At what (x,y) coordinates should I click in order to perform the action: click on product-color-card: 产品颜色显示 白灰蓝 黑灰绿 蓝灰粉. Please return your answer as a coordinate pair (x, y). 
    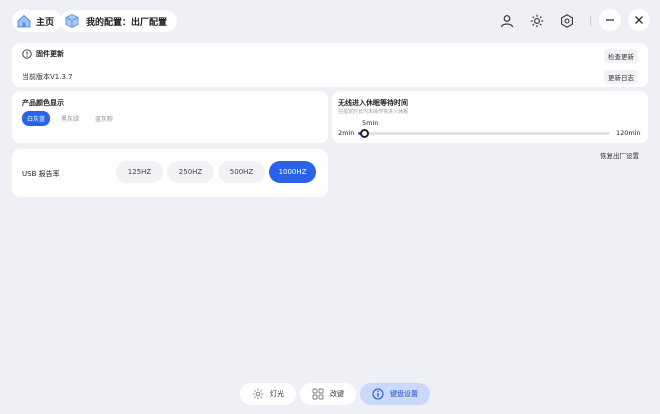
    Looking at the image, I should click on (170, 117).